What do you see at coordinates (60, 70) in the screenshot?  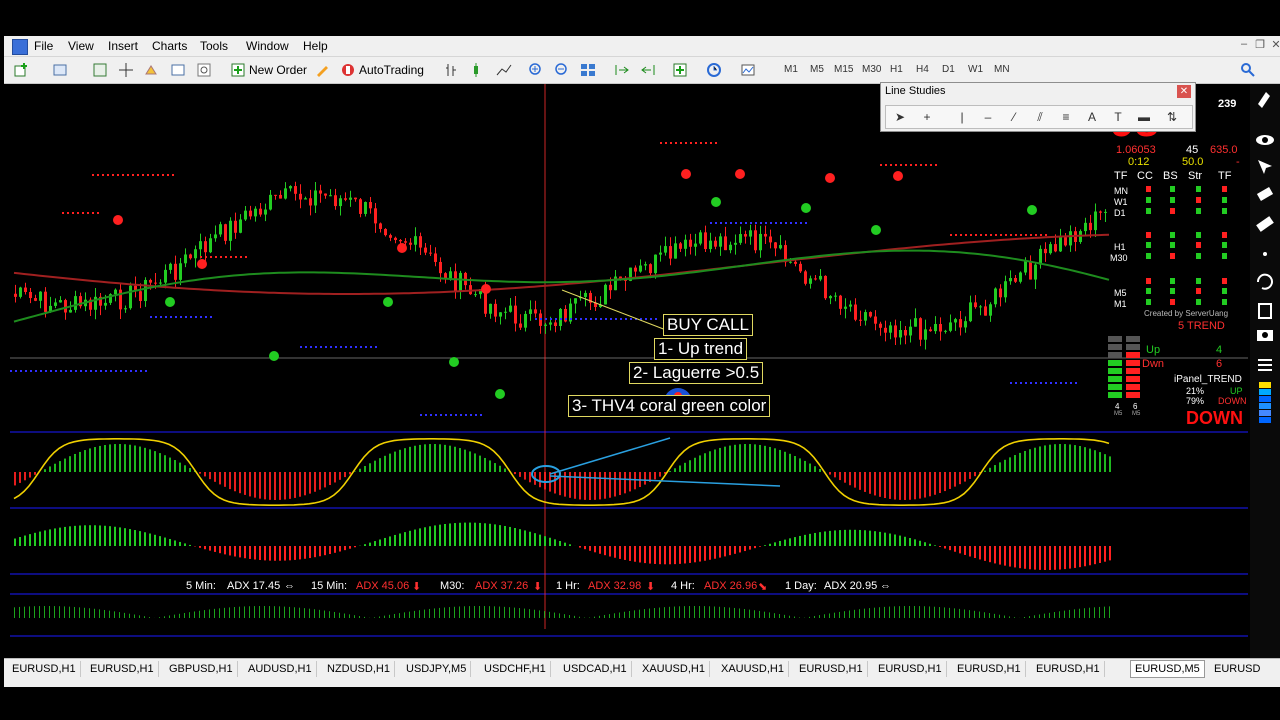 I see `profiles-icon` at bounding box center [60, 70].